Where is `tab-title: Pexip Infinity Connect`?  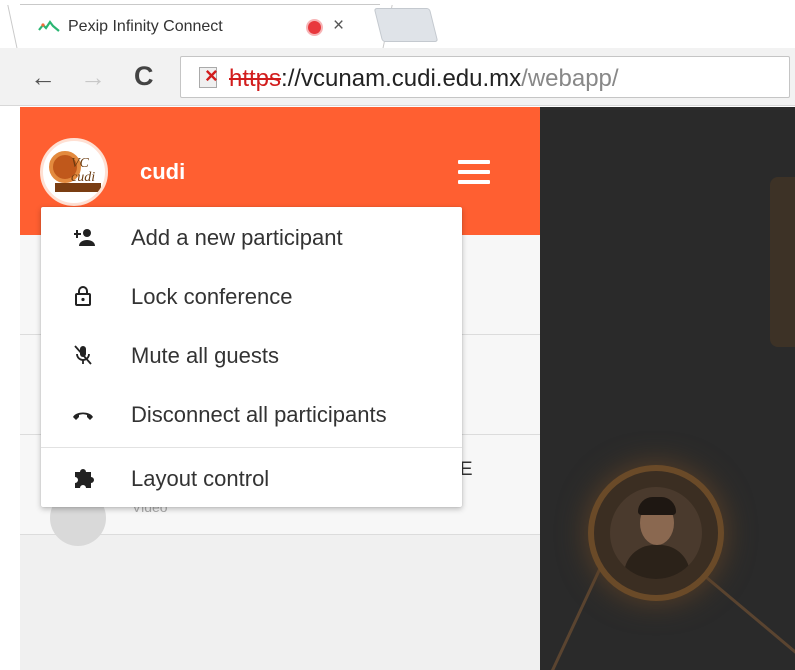 tab-title: Pexip Infinity Connect is located at coordinates (145, 26).